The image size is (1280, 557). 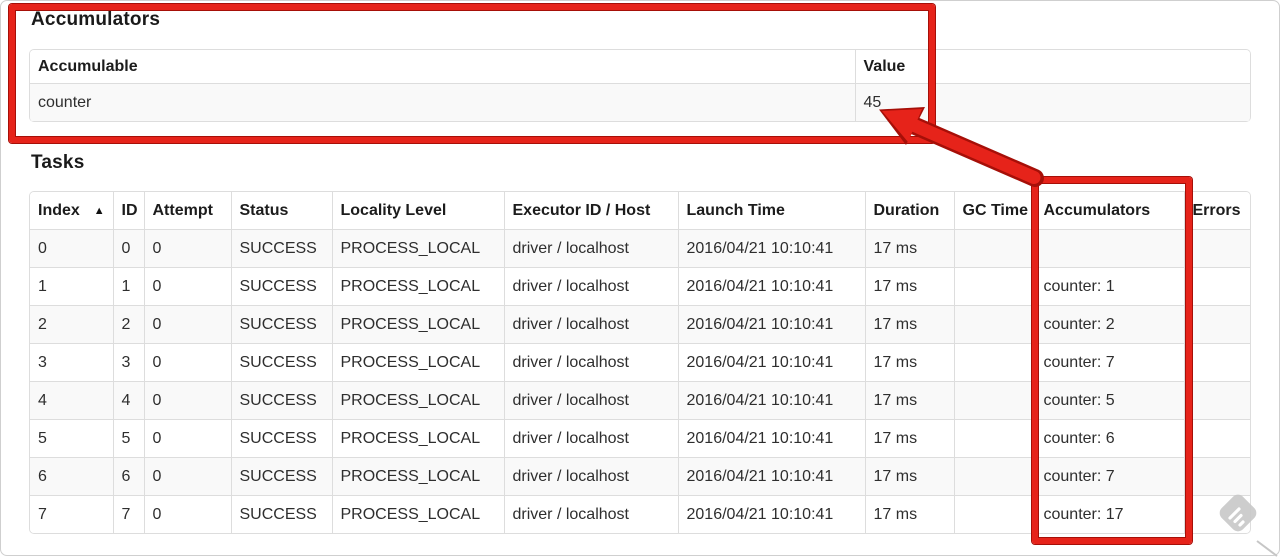 What do you see at coordinates (71, 400) in the screenshot?
I see `cell-index: 4` at bounding box center [71, 400].